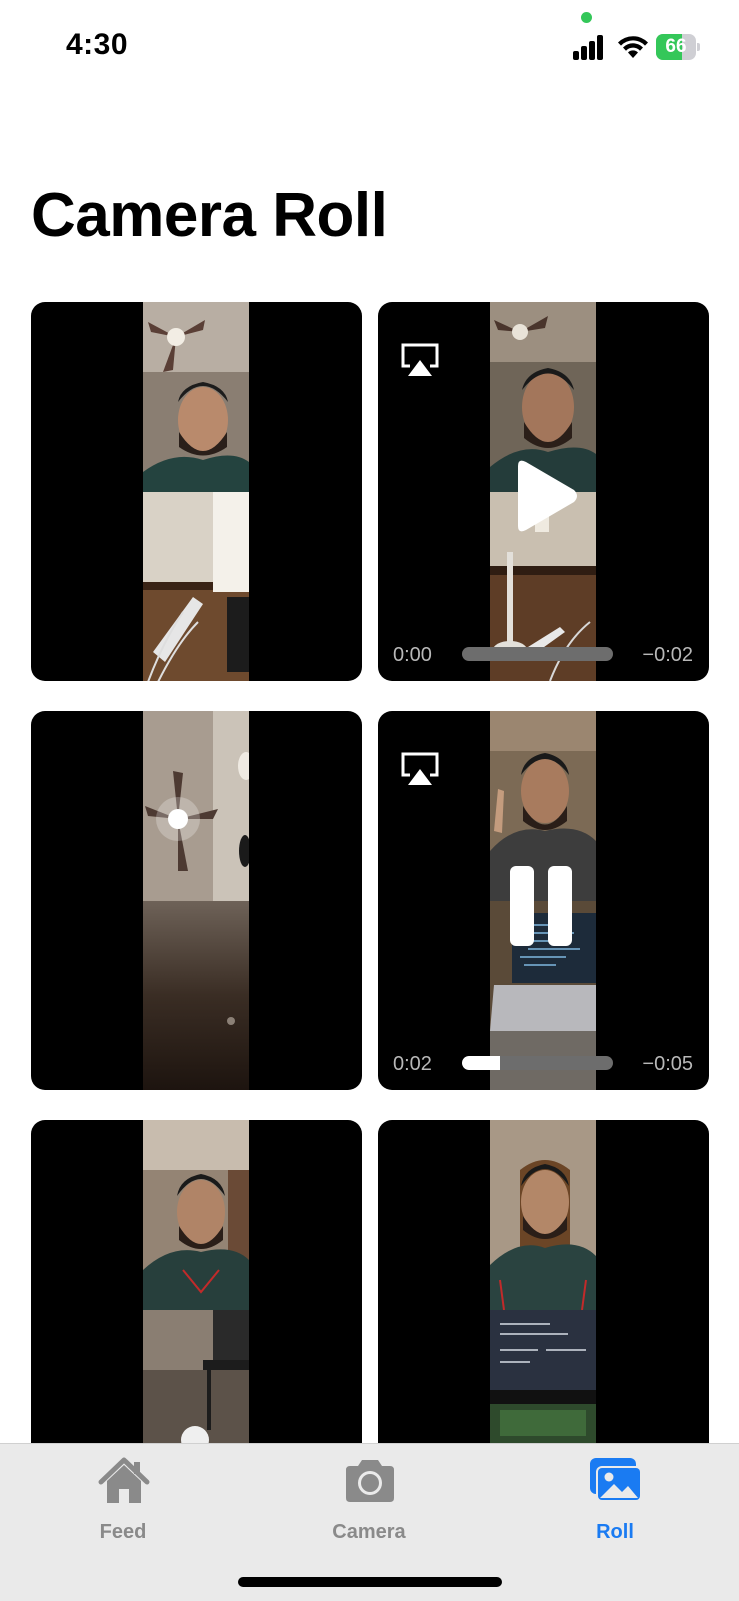 The width and height of the screenshot is (739, 1601). What do you see at coordinates (542, 906) in the screenshot?
I see `pause-icon` at bounding box center [542, 906].